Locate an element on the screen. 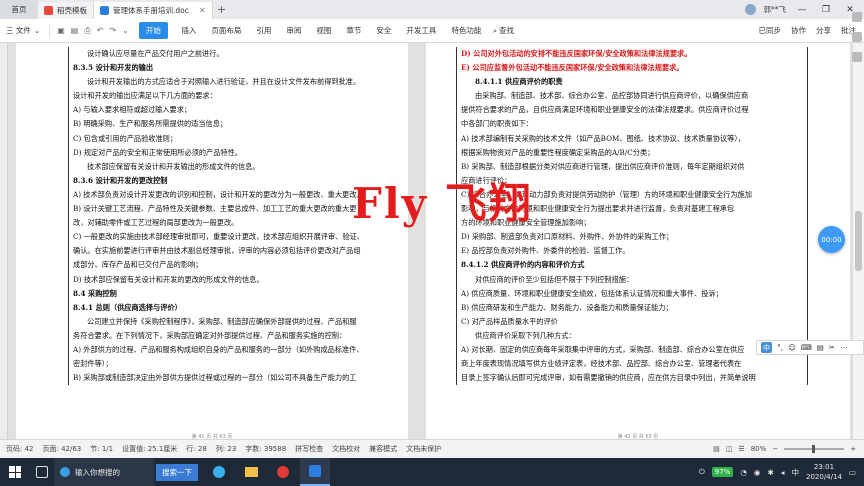 The image size is (864, 486). taskbar-search: 输入你想搜的 is located at coordinates (104, 472).